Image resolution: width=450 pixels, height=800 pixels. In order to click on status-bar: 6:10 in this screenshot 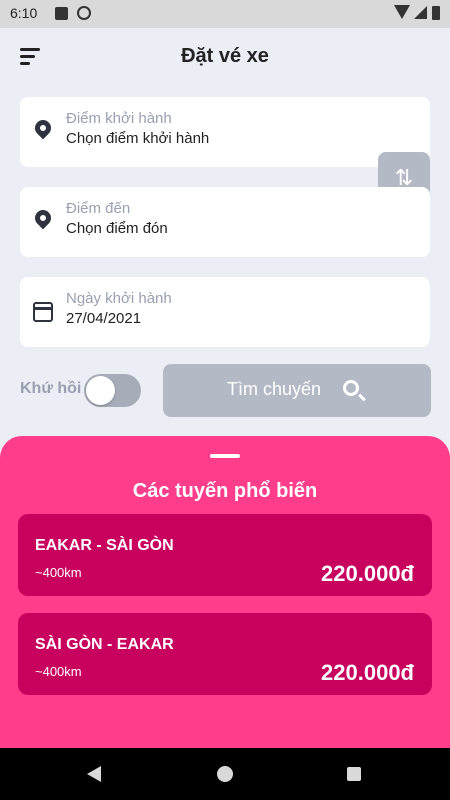, I will do `click(225, 14)`.